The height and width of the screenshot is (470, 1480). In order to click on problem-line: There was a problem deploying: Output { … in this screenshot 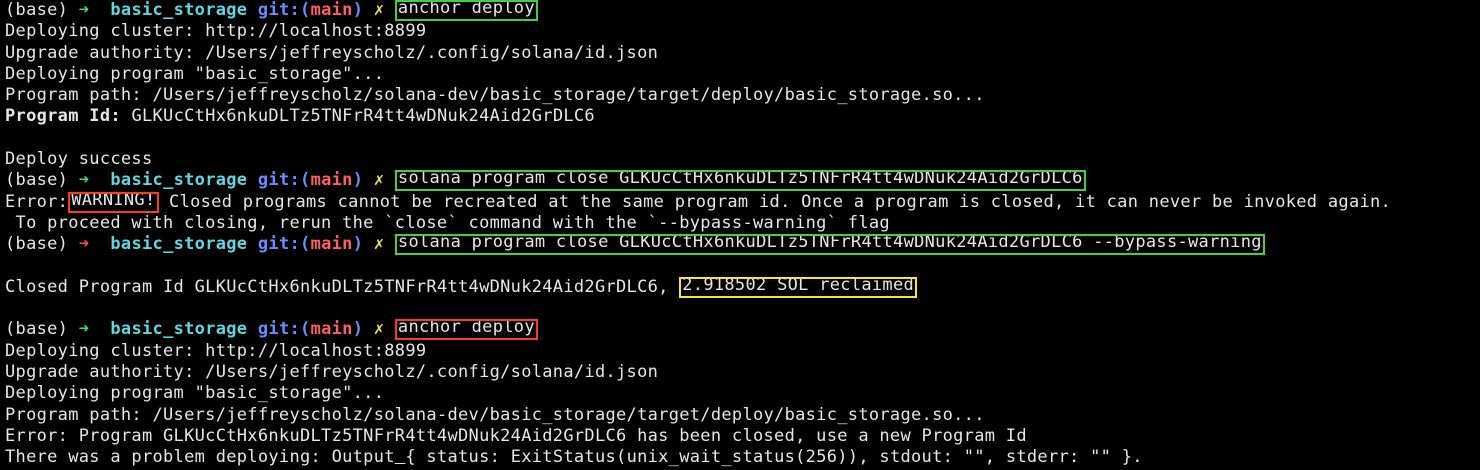, I will do `click(742, 457)`.